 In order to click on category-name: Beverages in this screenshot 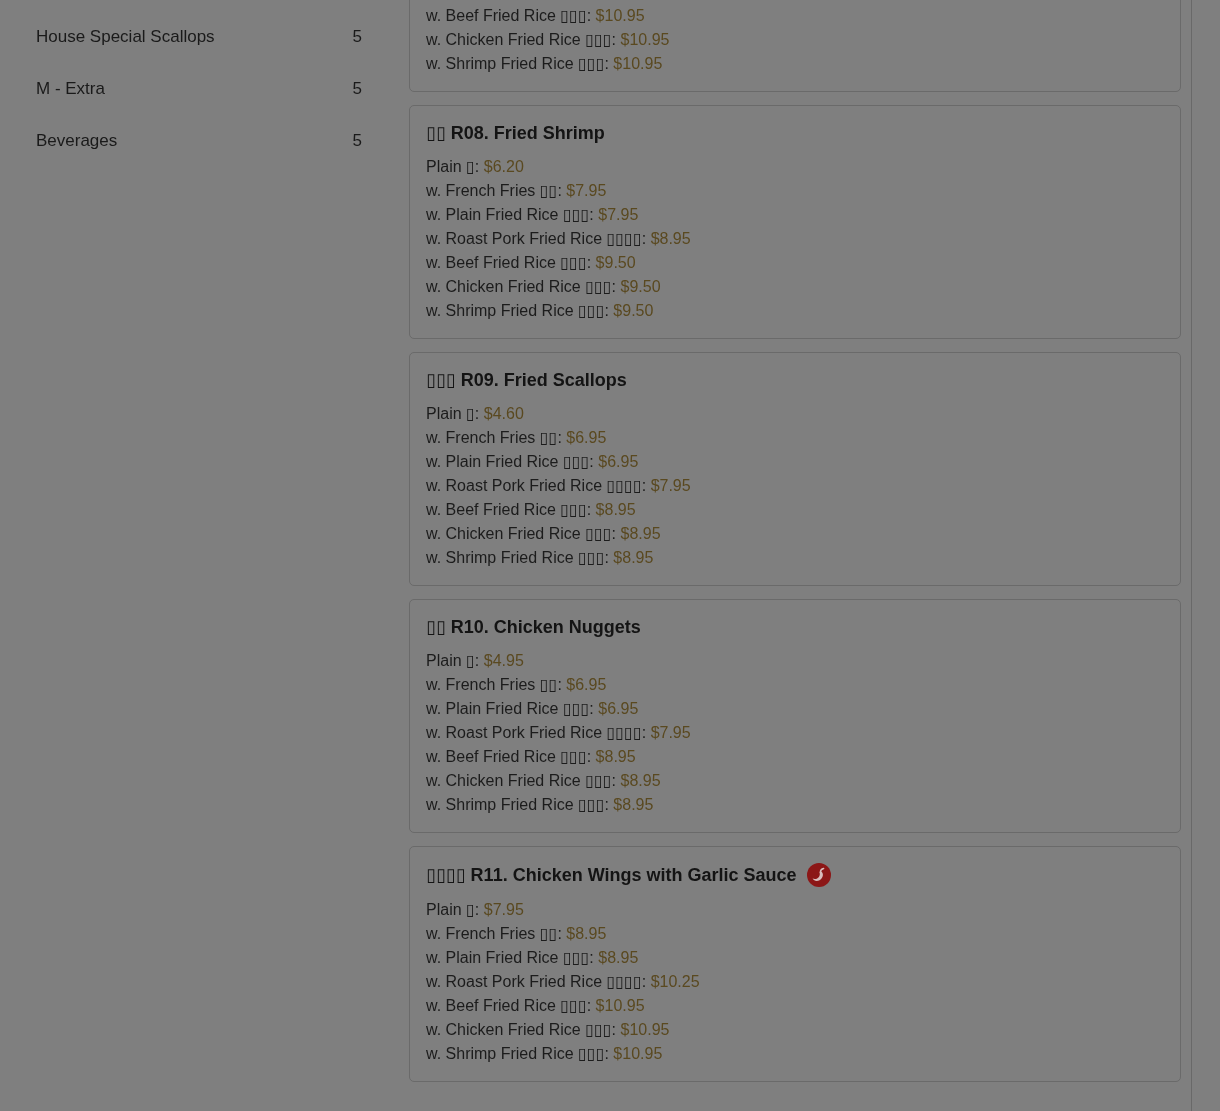, I will do `click(77, 141)`.